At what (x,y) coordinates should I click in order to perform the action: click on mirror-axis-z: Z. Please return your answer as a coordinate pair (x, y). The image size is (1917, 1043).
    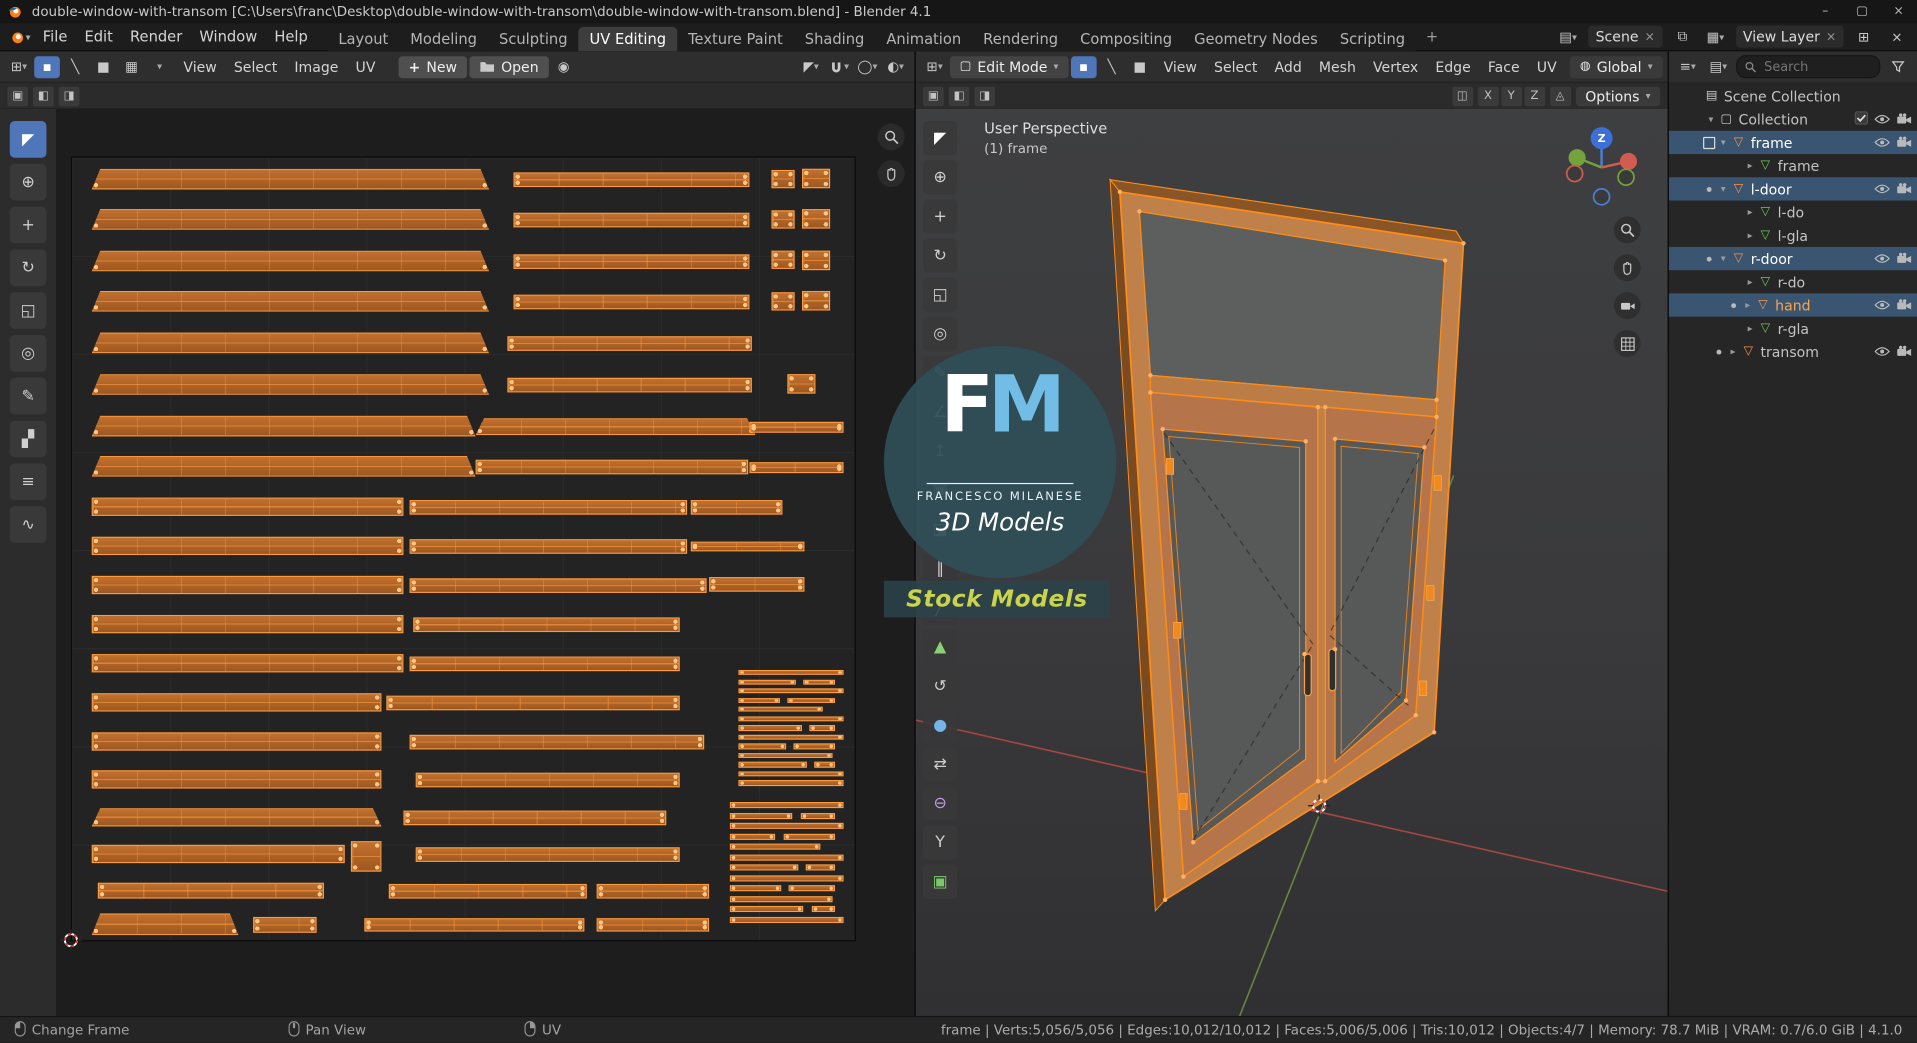
    Looking at the image, I should click on (1534, 96).